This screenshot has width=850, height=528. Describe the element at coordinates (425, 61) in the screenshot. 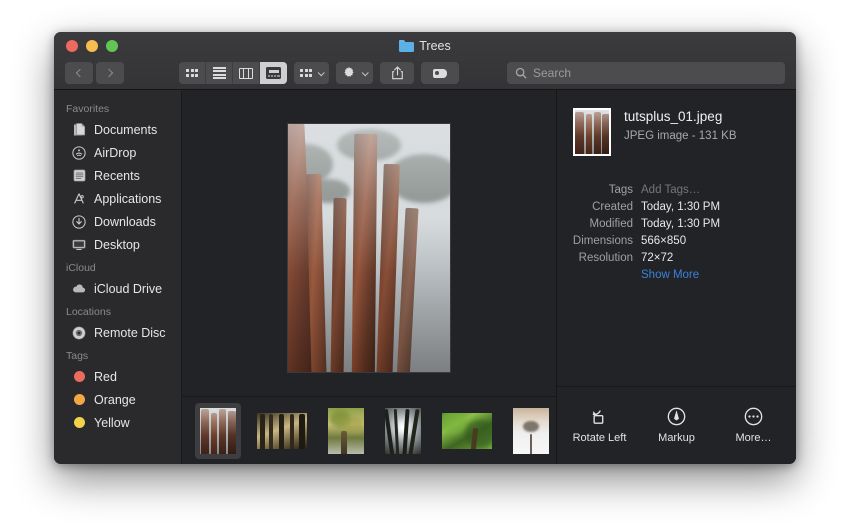

I see `title-bar: Trees Search` at that location.